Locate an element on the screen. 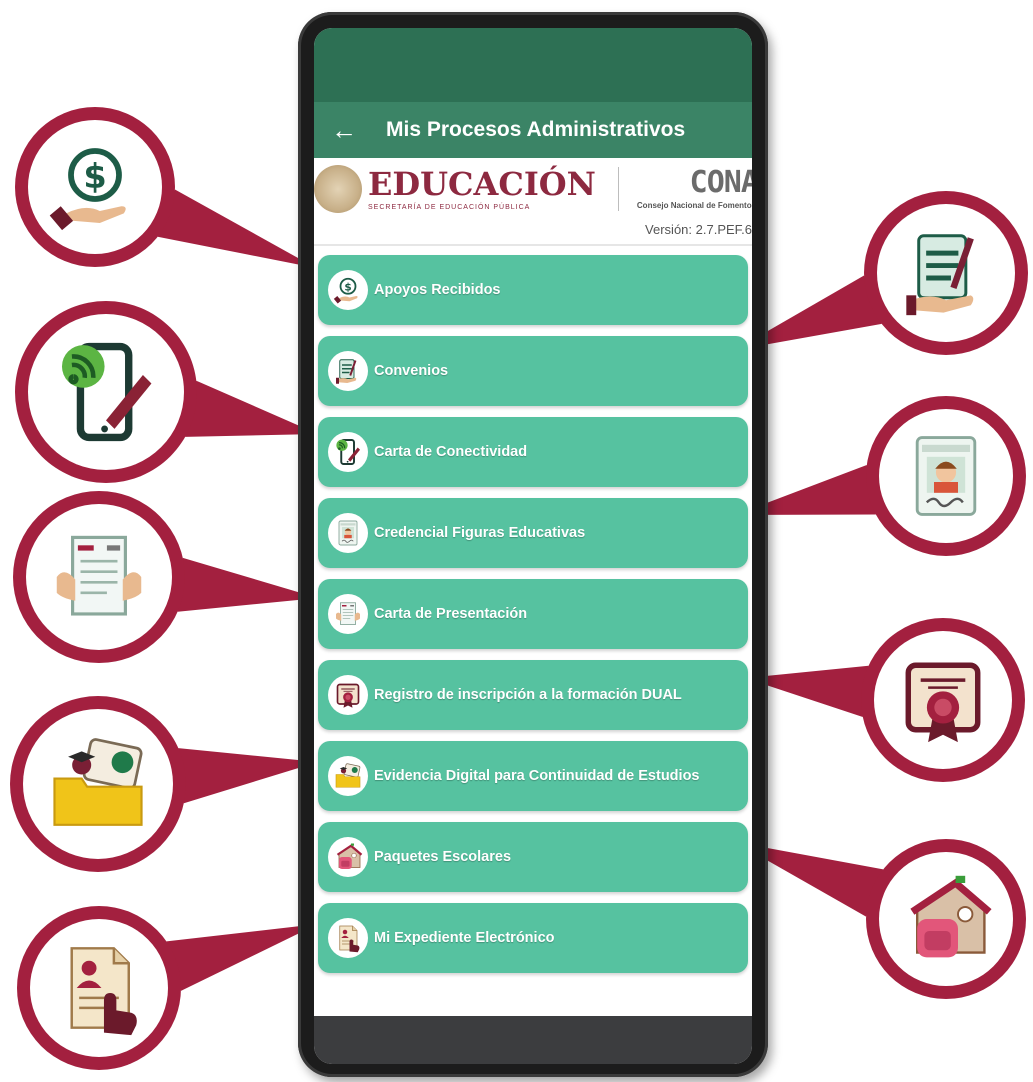 This screenshot has height=1082, width=1033. menu-item: Convenios is located at coordinates (533, 371).